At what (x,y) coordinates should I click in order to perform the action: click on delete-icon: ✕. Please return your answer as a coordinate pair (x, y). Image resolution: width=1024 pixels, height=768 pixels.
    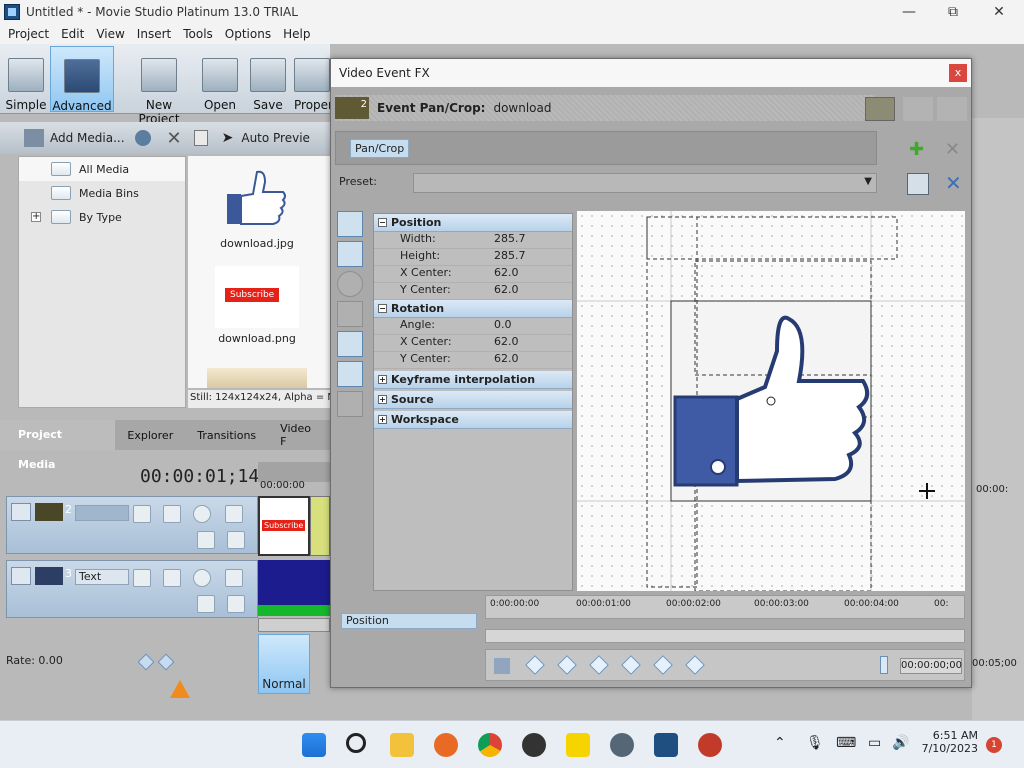
    Looking at the image, I should click on (174, 138).